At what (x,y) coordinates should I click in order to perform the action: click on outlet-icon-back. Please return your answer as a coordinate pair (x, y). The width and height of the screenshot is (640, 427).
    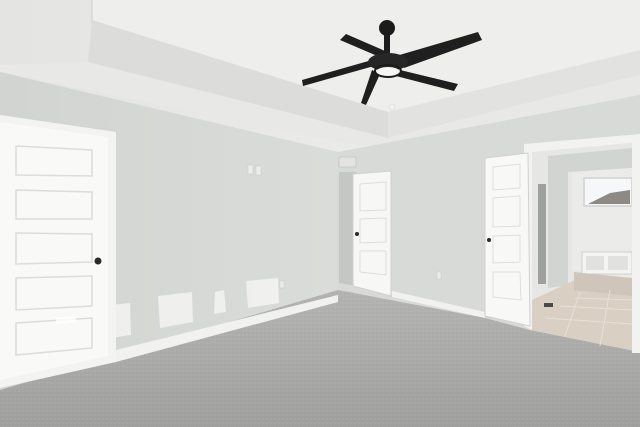
    Looking at the image, I should click on (439, 275).